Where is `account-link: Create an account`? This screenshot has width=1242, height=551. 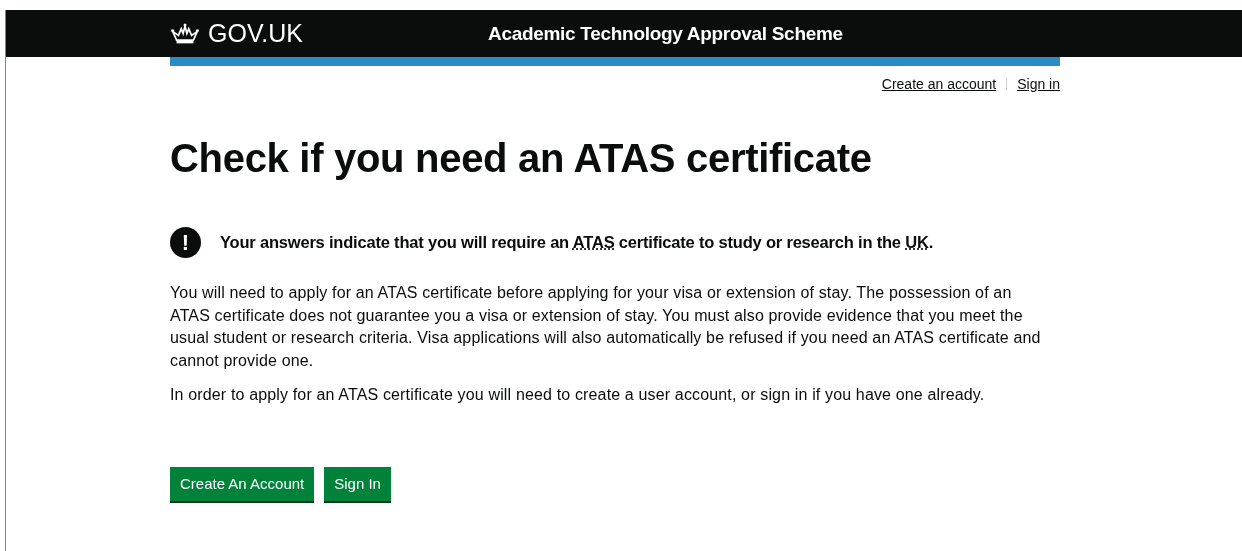 account-link: Create an account is located at coordinates (939, 84).